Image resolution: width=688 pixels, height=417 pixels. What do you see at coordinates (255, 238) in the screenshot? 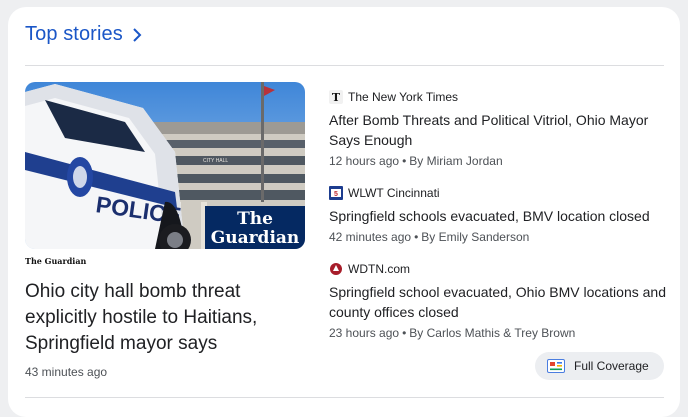
I see `svg-text: Guardian` at bounding box center [255, 238].